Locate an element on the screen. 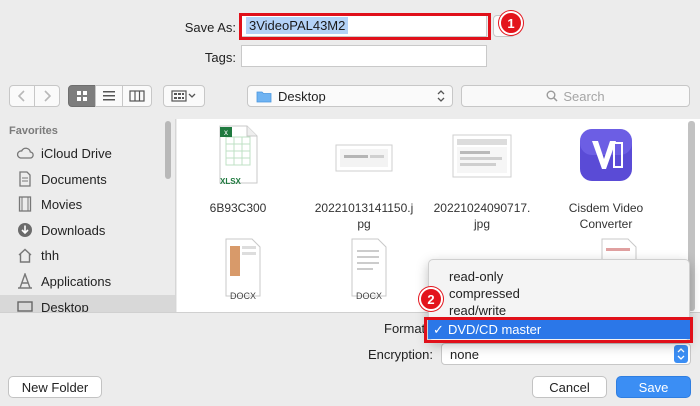 The height and width of the screenshot is (406, 700). file-badge: XLSX is located at coordinates (230, 181).